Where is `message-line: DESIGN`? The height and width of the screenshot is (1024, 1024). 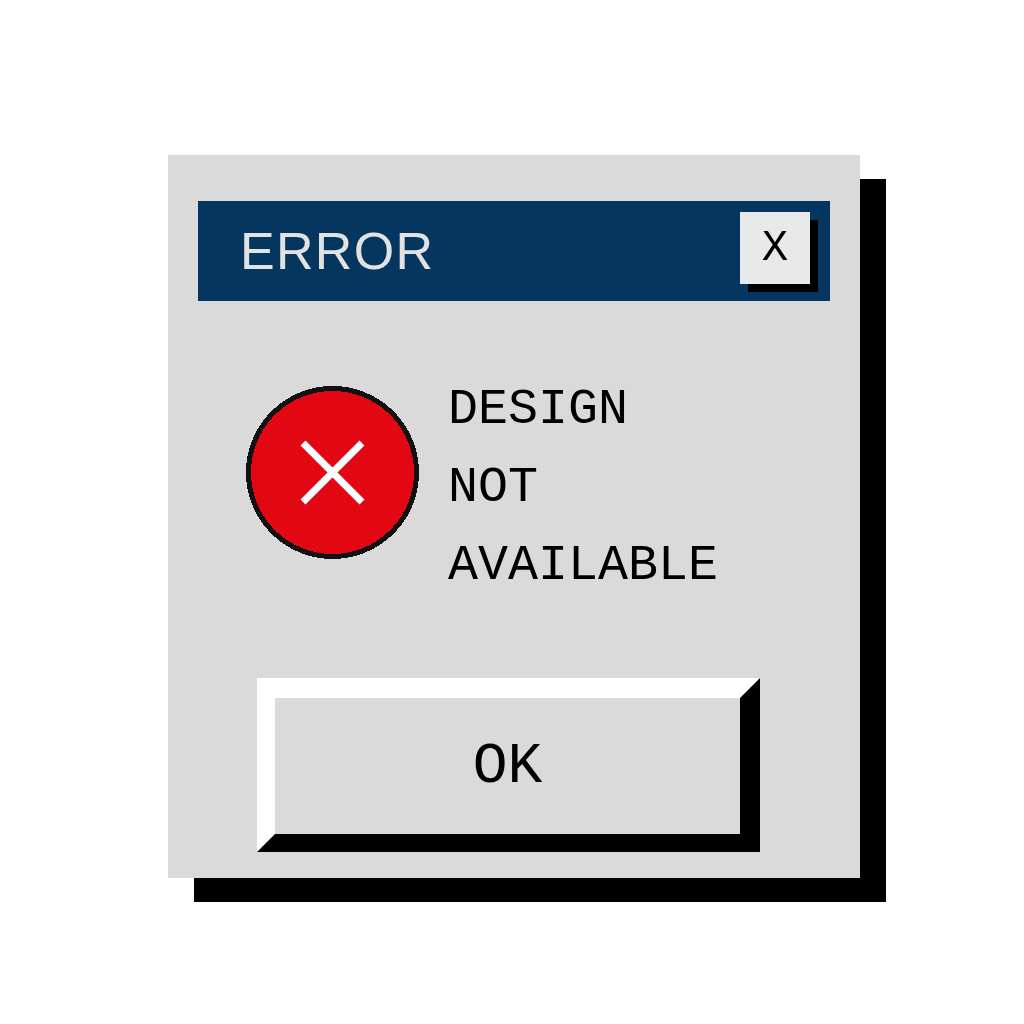
message-line: DESIGN is located at coordinates (539, 410).